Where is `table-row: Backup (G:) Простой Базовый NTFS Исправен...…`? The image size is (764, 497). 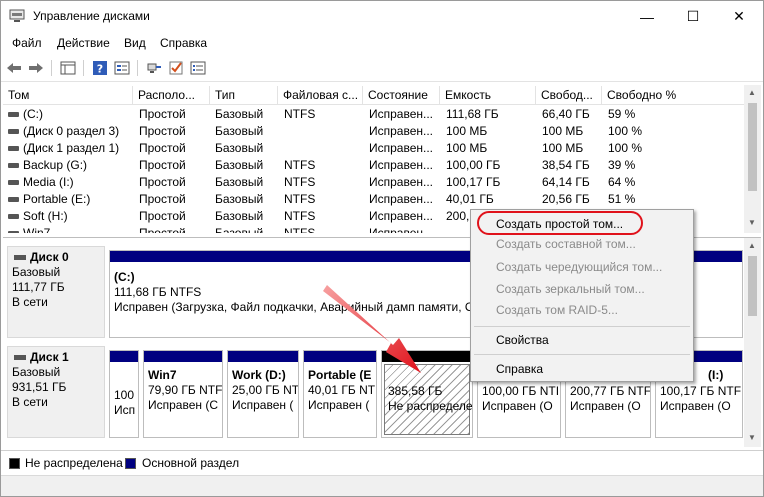
table-row: Backup (G:) Простой Базовый NTFS Исправен...… is located at coordinates (374, 165).